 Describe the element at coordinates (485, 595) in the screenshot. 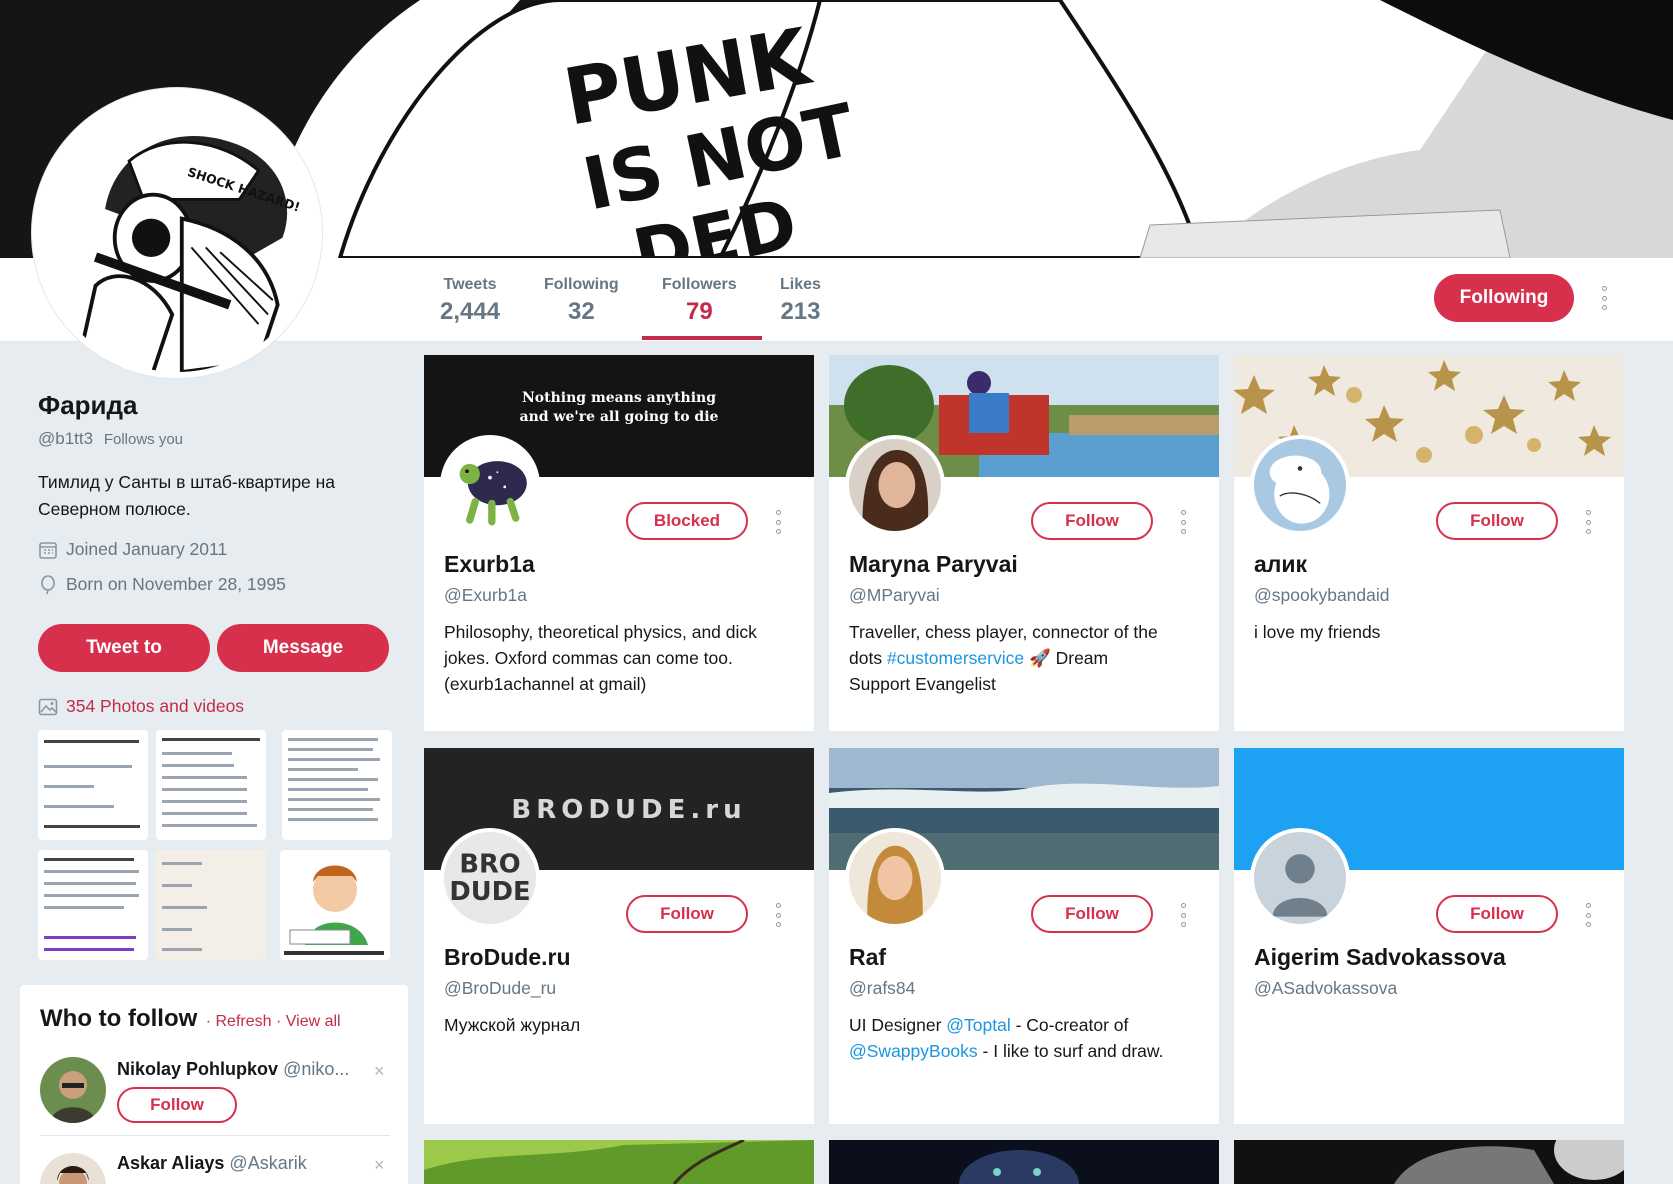

I see `card-handle: @Exurb1a` at that location.